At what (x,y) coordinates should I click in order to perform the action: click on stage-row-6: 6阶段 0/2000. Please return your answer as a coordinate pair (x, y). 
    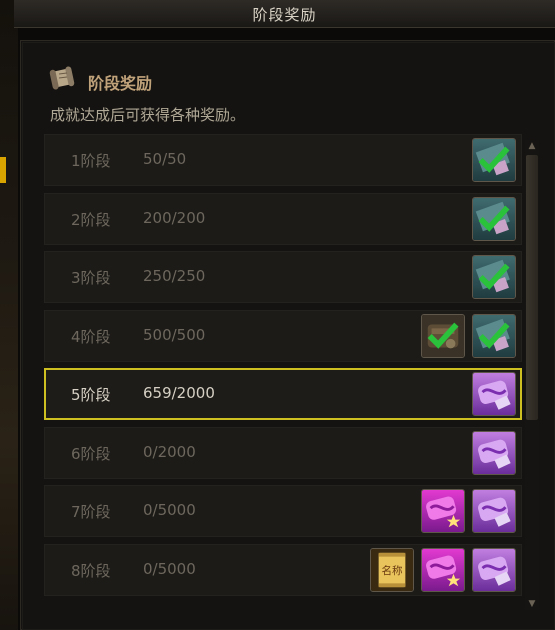
    Looking at the image, I should click on (283, 452).